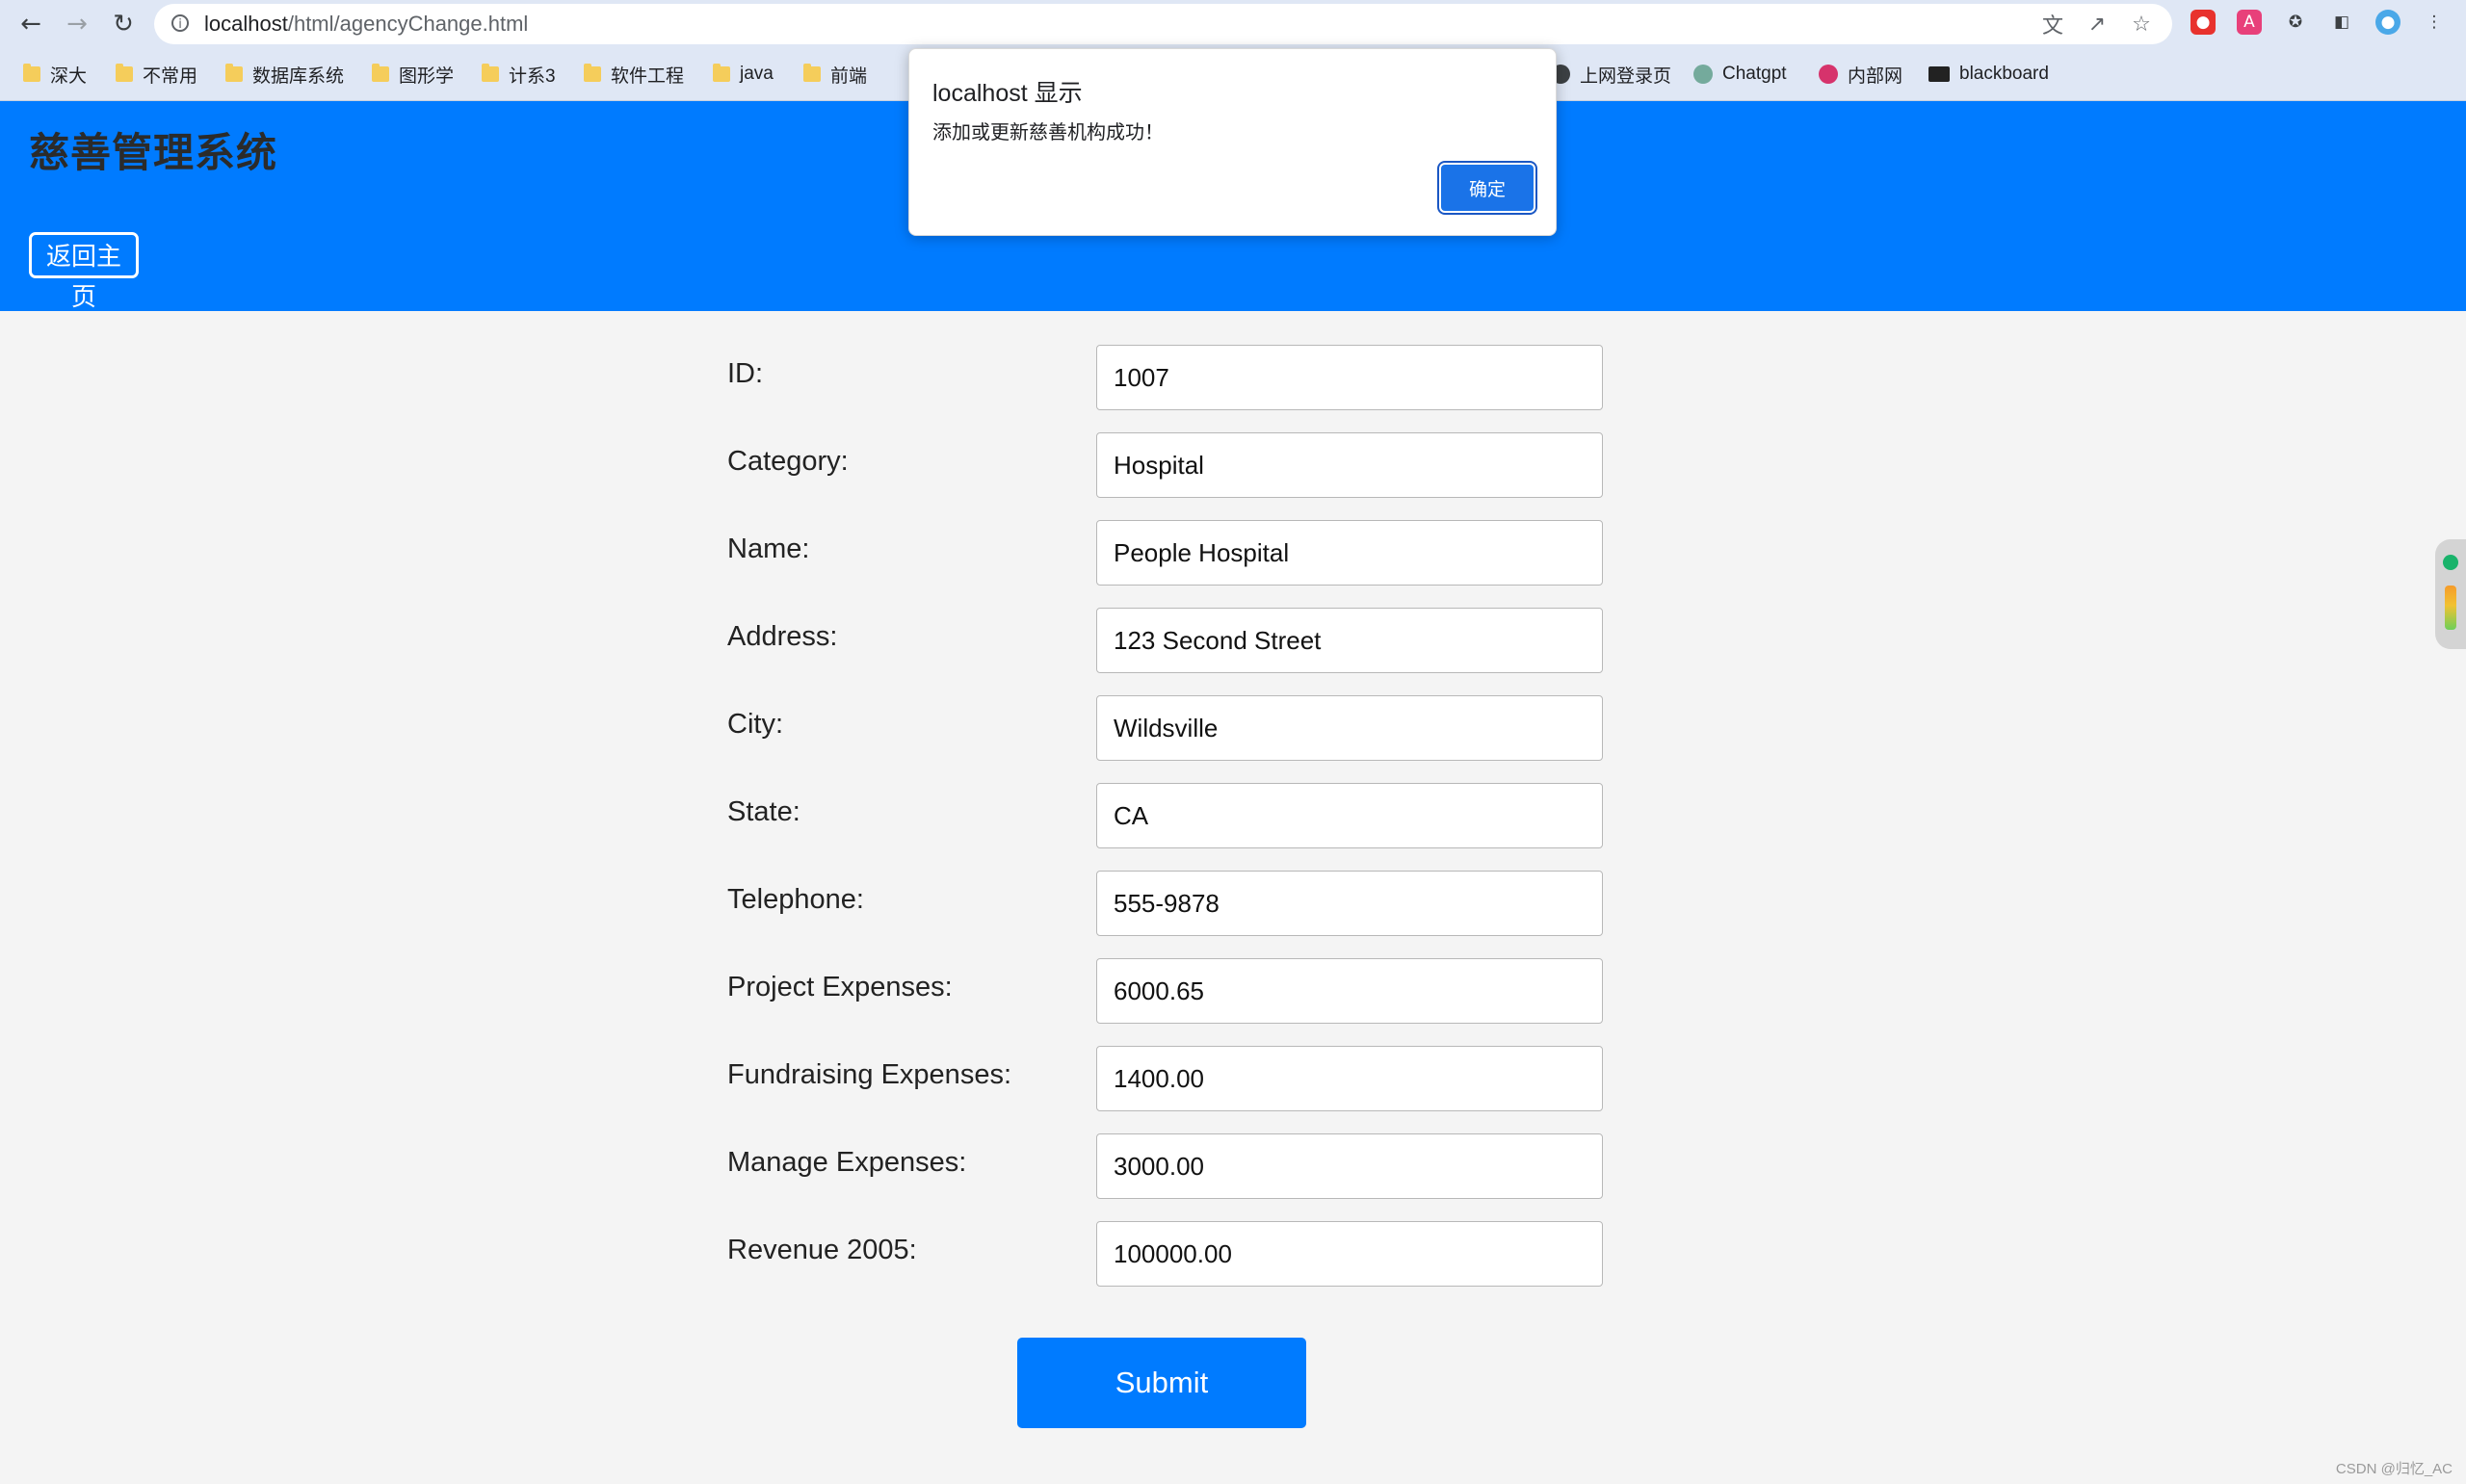  Describe the element at coordinates (1828, 74) in the screenshot. I see `intranet-icon` at that location.